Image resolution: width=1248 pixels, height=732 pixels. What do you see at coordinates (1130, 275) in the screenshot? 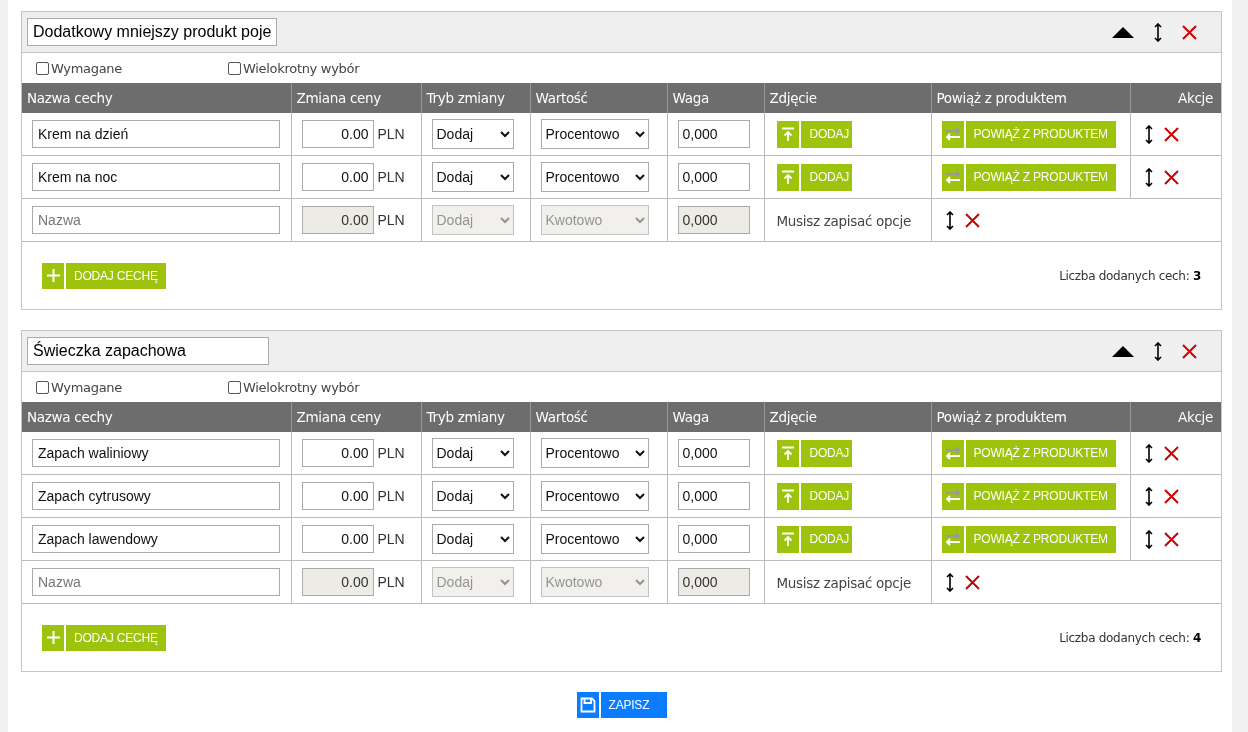
I see `feature-count-text: Liczba dodanych cech: 3` at bounding box center [1130, 275].